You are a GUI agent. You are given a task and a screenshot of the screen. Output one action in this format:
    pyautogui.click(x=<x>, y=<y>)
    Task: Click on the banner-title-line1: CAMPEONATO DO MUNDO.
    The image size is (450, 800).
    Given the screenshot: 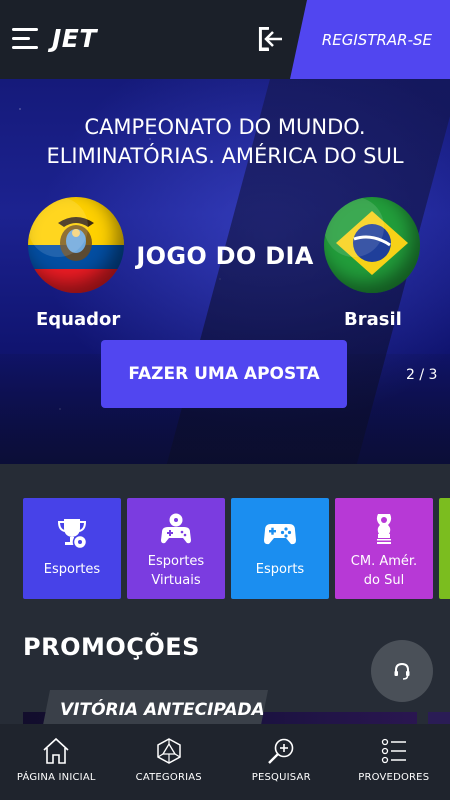 What is the action you would take?
    pyautogui.click(x=225, y=127)
    